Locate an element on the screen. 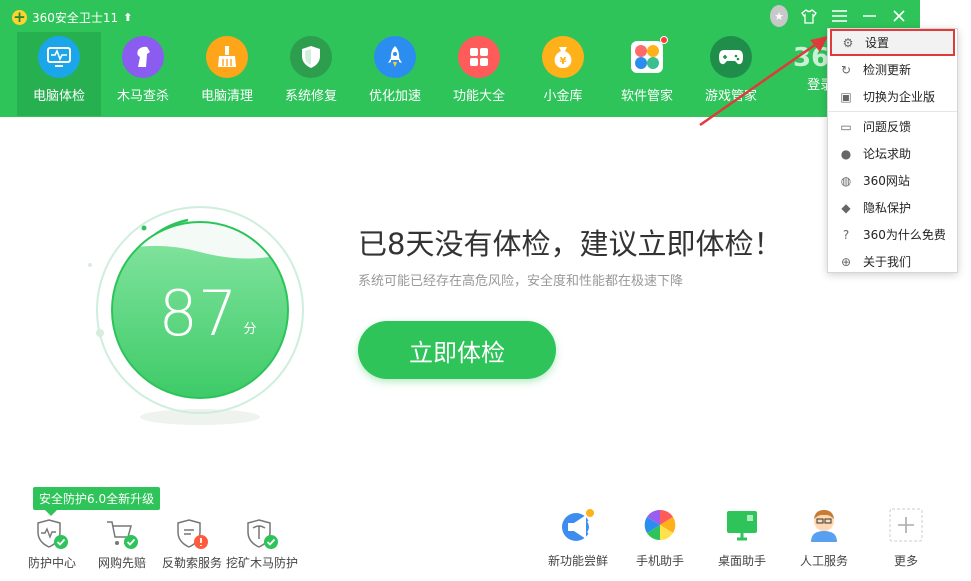 This screenshot has height=581, width=971. tool-mining-trojan-protection: 挖矿木马防护 is located at coordinates (262, 544).